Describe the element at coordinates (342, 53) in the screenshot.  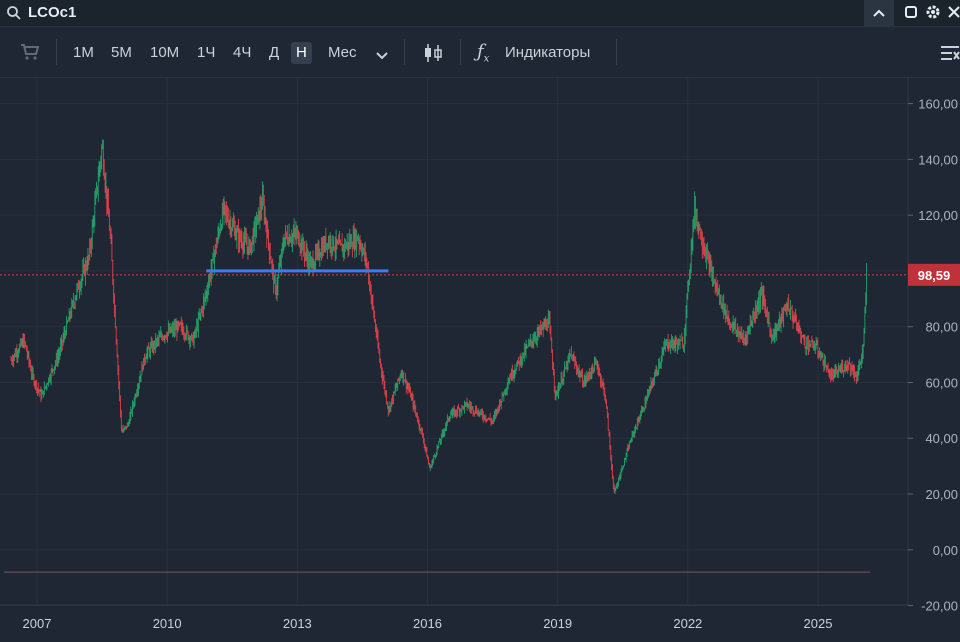
I see `interval-month: Мес` at that location.